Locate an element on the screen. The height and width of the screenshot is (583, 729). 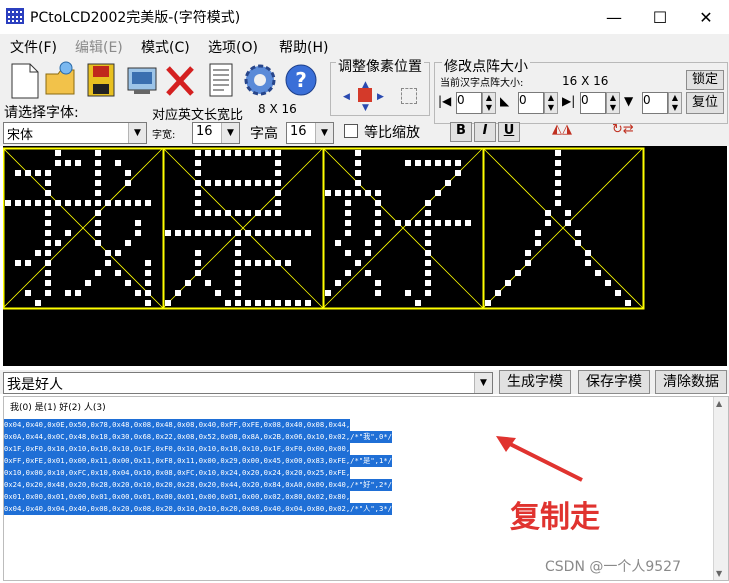
spin-1-arrows: ▲ ▼ is located at coordinates (489, 103).